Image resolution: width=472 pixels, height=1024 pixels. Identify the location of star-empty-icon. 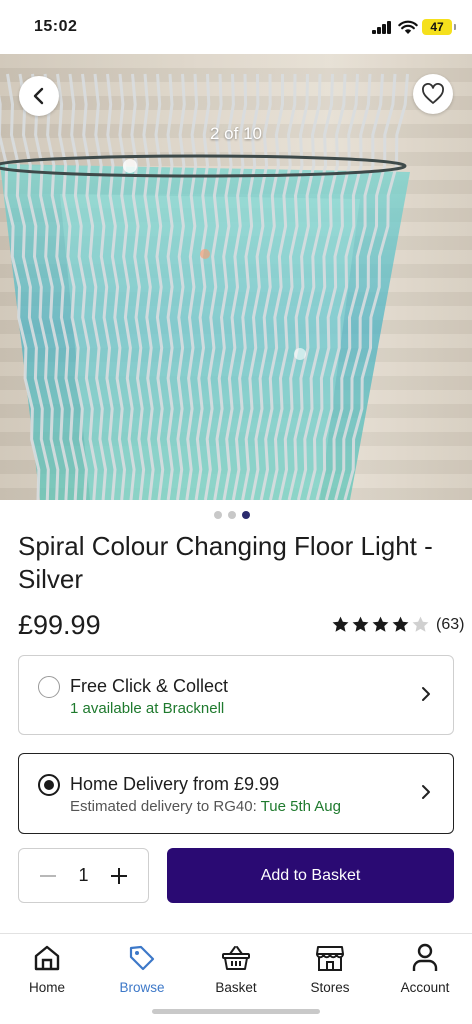
(420, 624).